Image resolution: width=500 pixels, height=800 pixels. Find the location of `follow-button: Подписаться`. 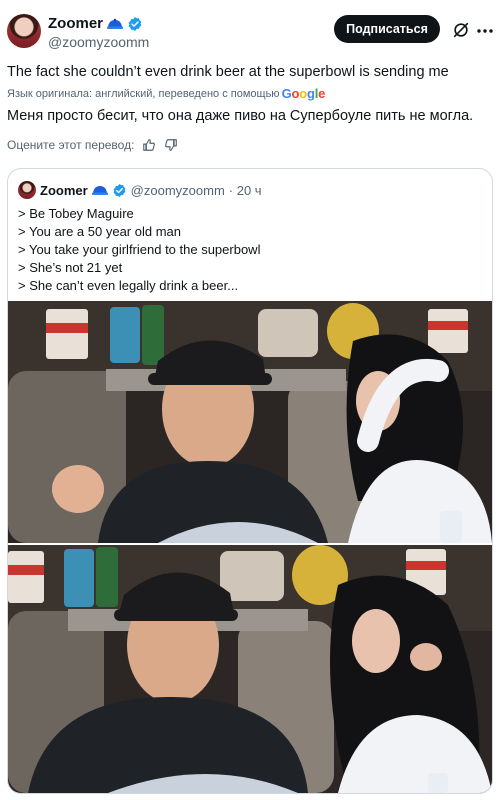

follow-button: Подписаться is located at coordinates (387, 29).